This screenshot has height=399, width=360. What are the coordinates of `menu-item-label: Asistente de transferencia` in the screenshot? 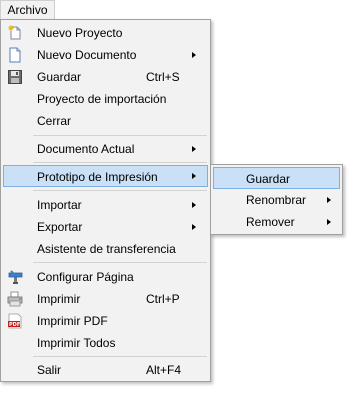 It's located at (106, 249).